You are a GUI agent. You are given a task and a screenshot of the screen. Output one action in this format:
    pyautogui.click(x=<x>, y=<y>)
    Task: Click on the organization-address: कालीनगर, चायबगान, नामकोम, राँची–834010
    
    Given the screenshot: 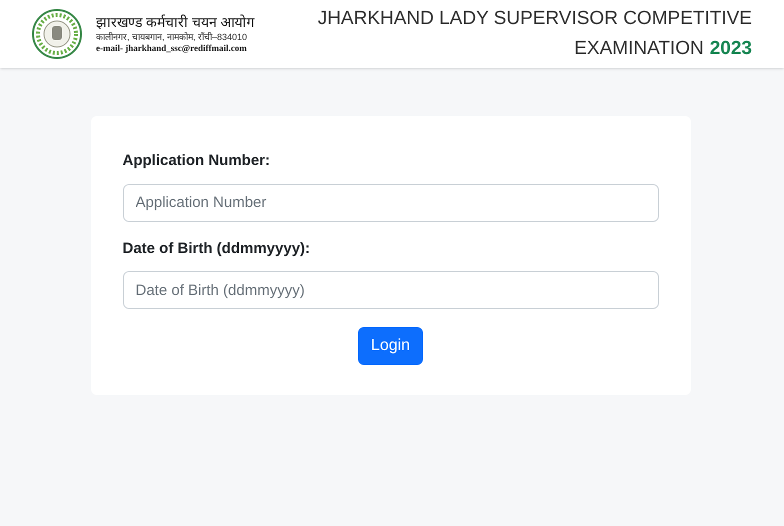 What is the action you would take?
    pyautogui.click(x=172, y=37)
    